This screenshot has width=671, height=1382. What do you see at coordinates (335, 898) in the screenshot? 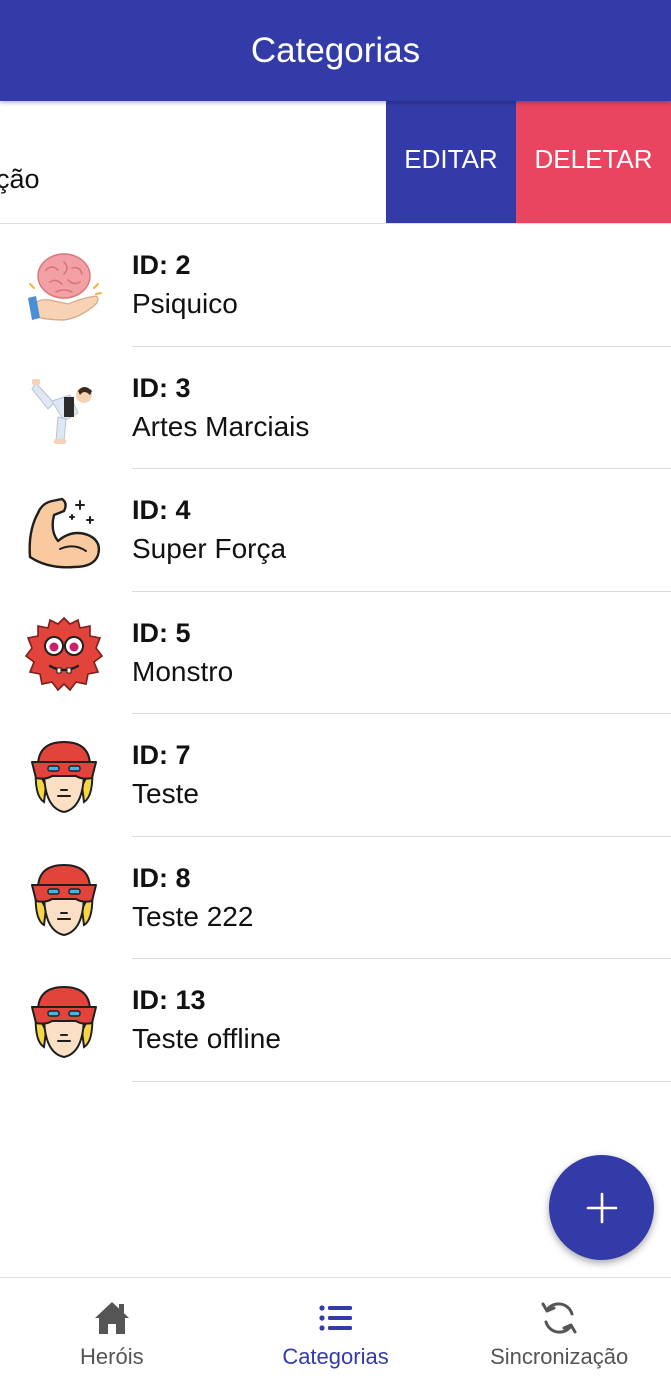
I see `list-item: ID: 8 Teste 222` at bounding box center [335, 898].